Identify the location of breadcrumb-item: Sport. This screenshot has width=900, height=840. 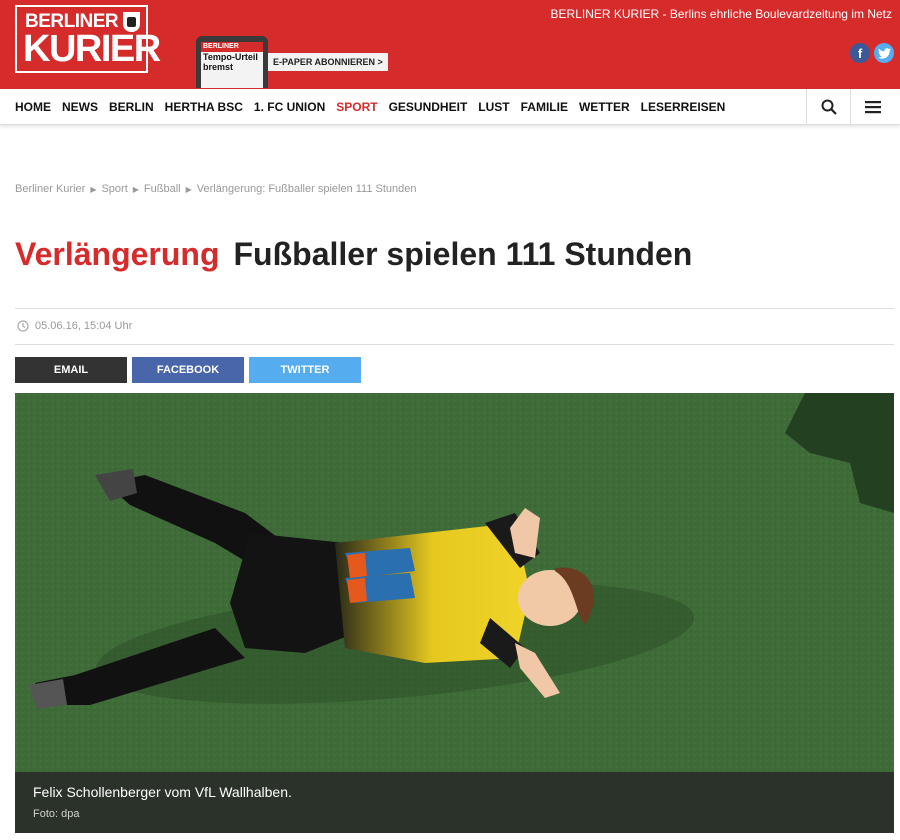
(114, 189).